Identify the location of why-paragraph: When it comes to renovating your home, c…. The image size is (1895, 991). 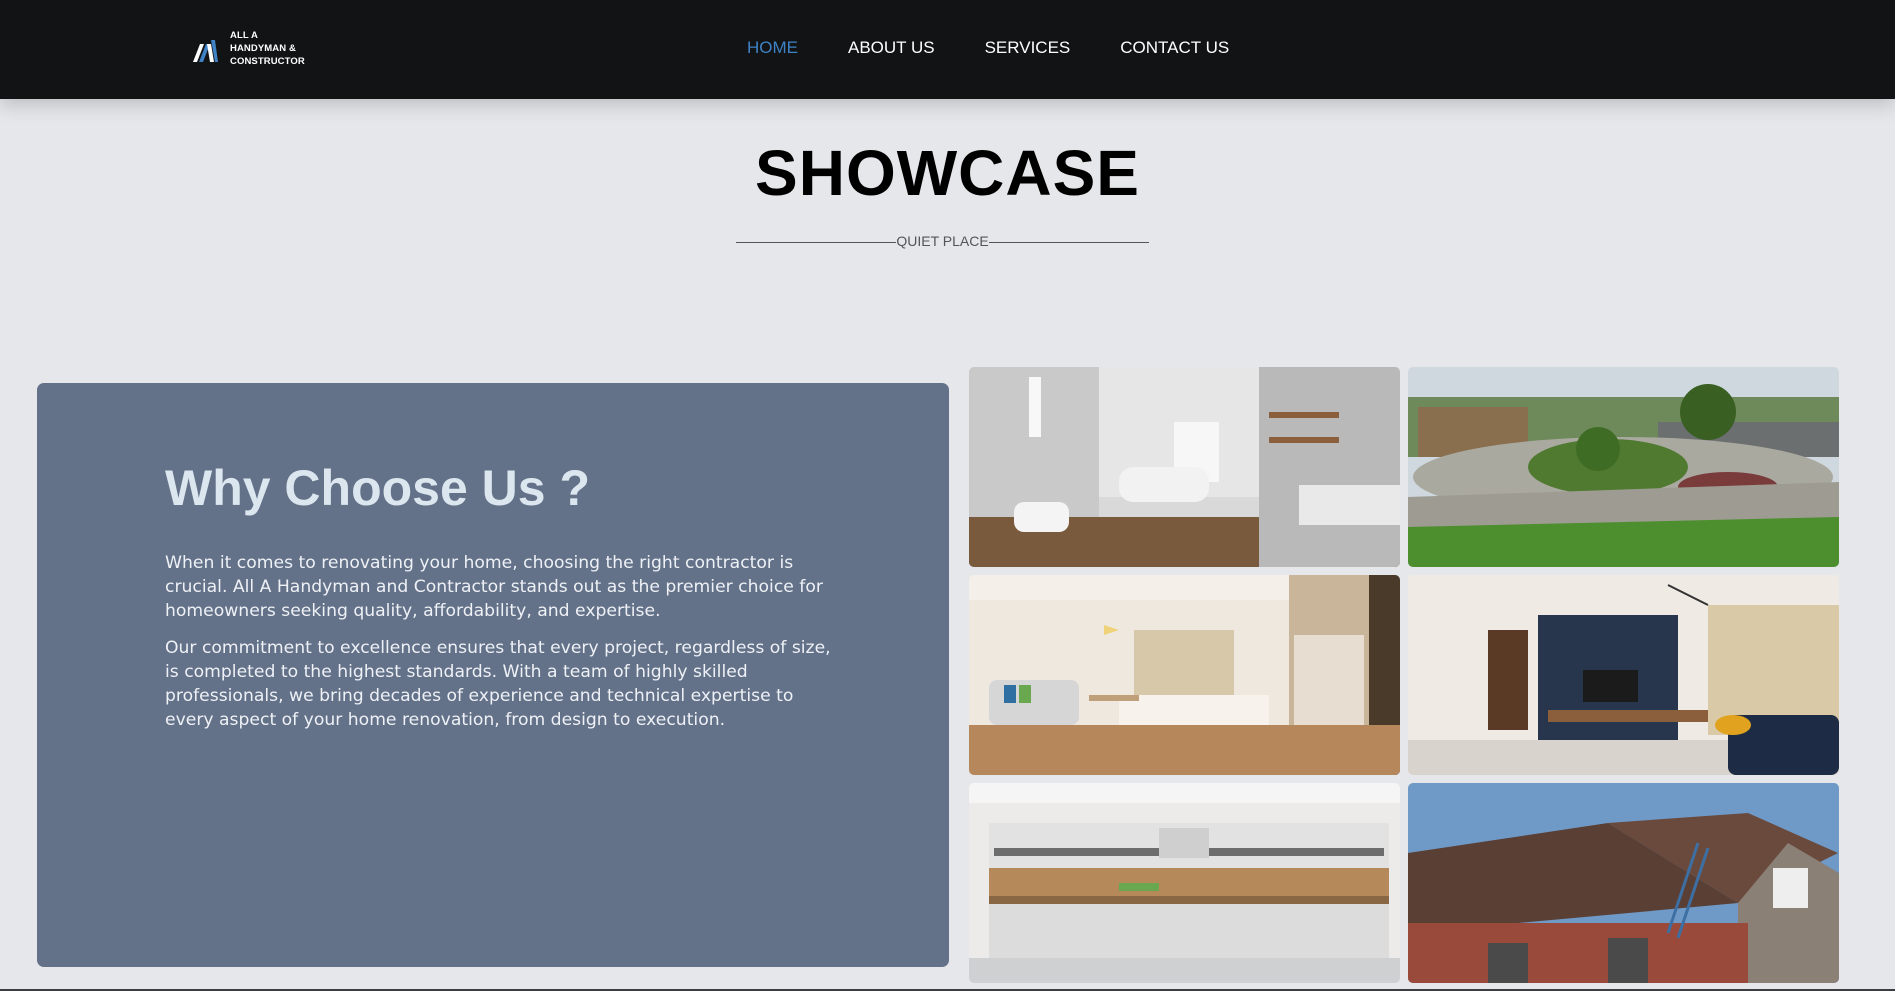
(494, 587).